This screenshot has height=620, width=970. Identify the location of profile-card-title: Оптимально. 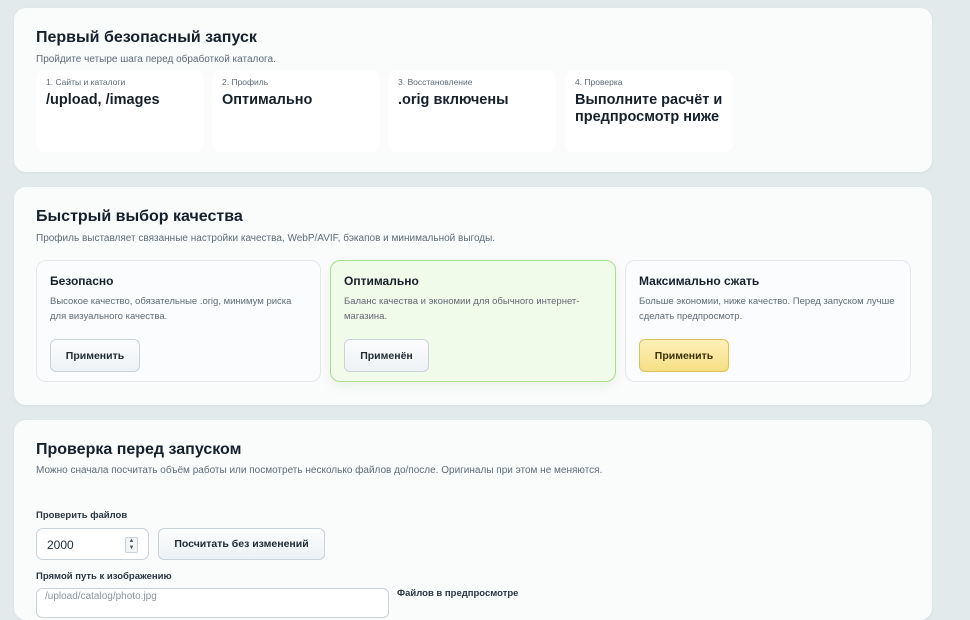
(381, 281).